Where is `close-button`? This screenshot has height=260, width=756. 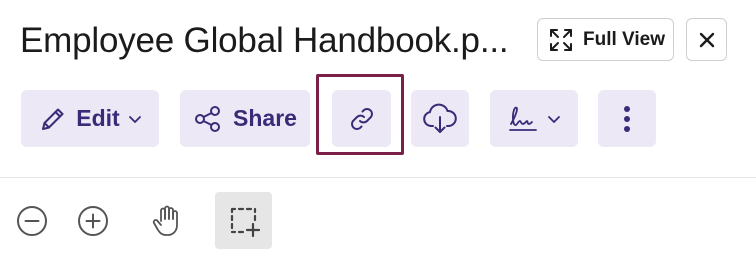
close-button is located at coordinates (706, 39).